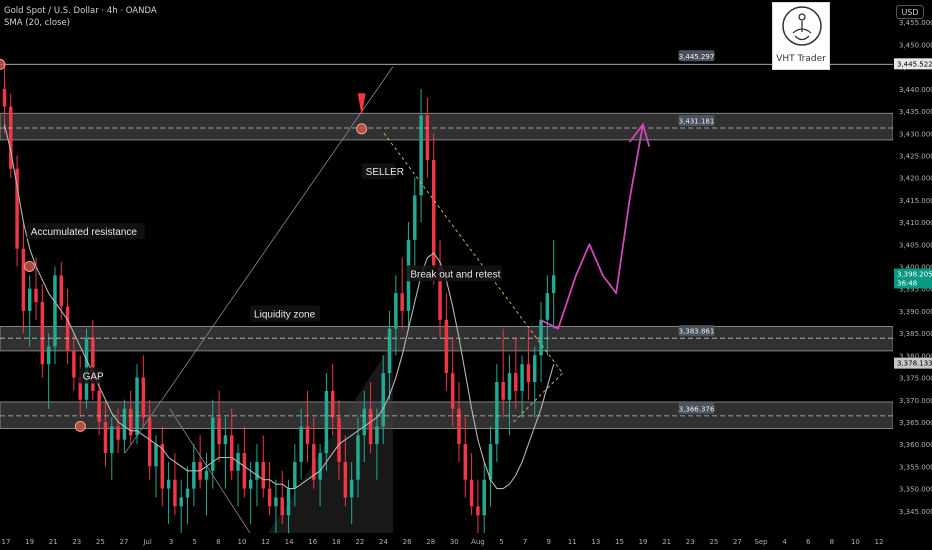  What do you see at coordinates (29, 542) in the screenshot?
I see `x-tick-1: 19` at bounding box center [29, 542].